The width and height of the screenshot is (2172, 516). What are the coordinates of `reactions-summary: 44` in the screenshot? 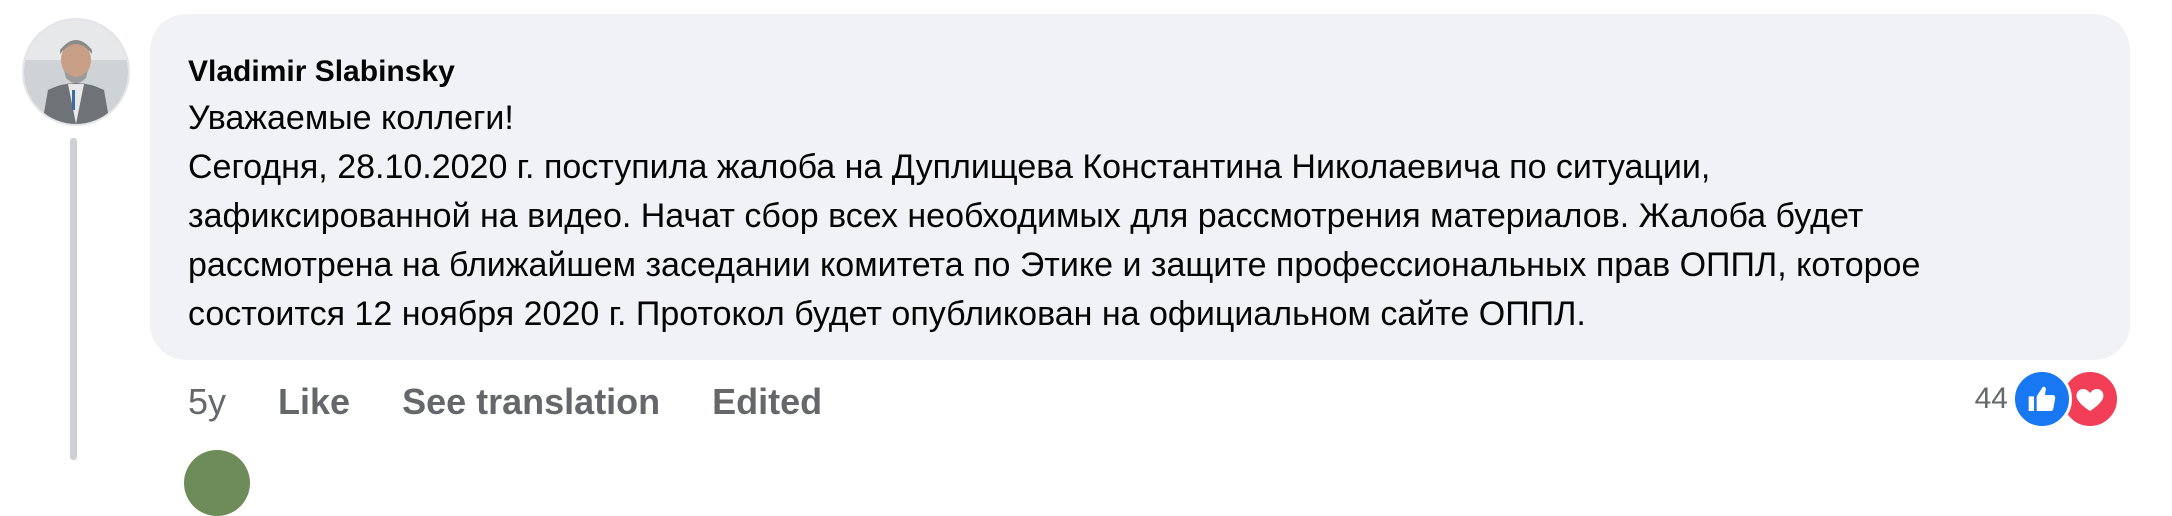 It's located at (2047, 399).